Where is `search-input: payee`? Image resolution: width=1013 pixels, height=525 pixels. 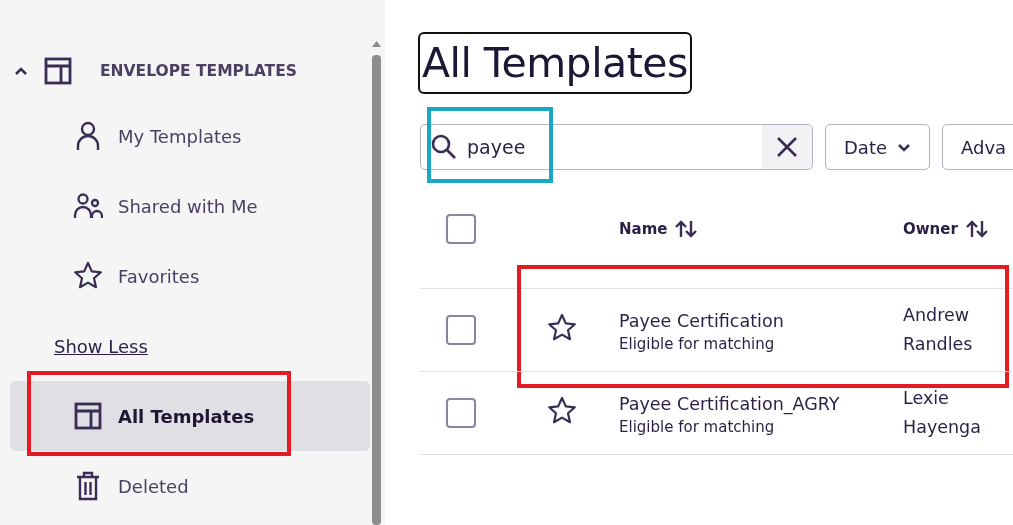
search-input: payee is located at coordinates (602, 147).